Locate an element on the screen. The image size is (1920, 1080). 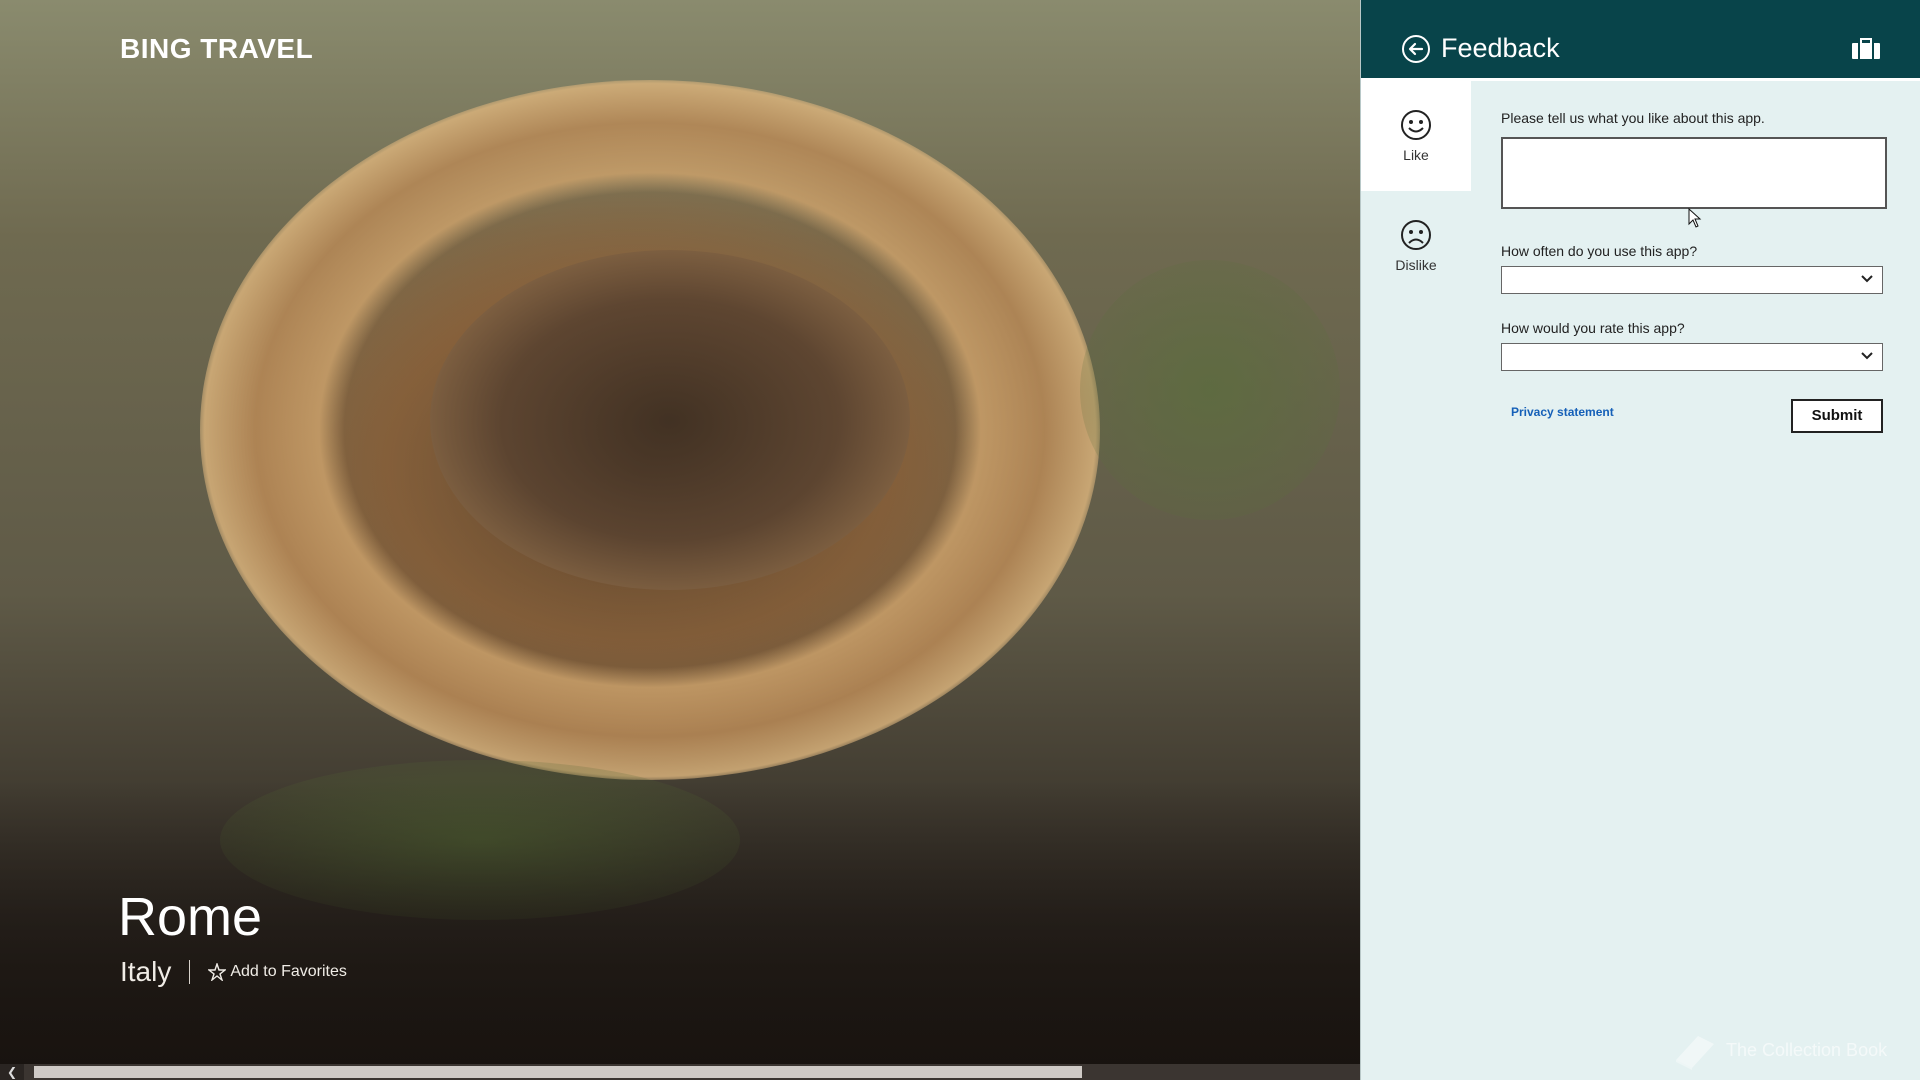
rating-select is located at coordinates (1692, 357).